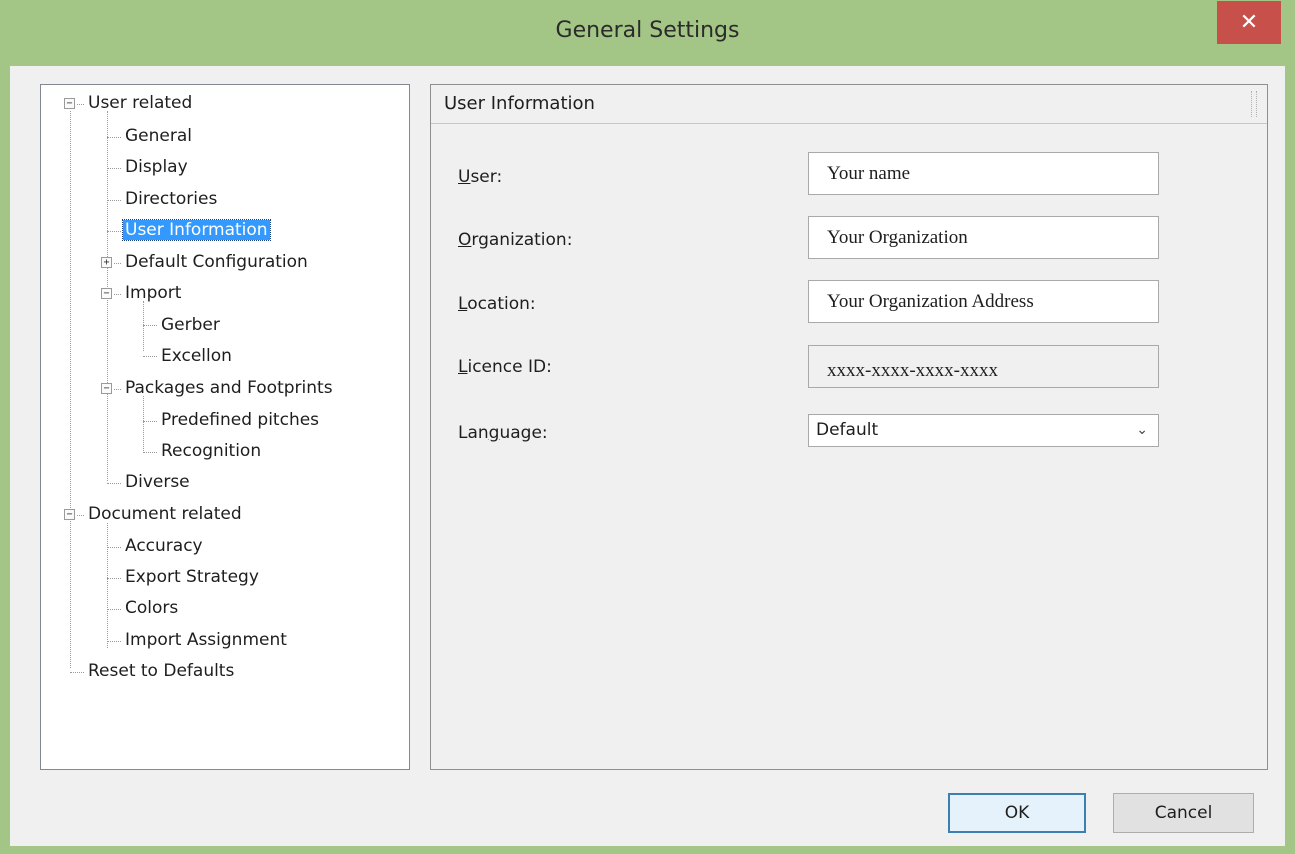  What do you see at coordinates (1183, 813) in the screenshot?
I see `cancel-button: Cancel` at bounding box center [1183, 813].